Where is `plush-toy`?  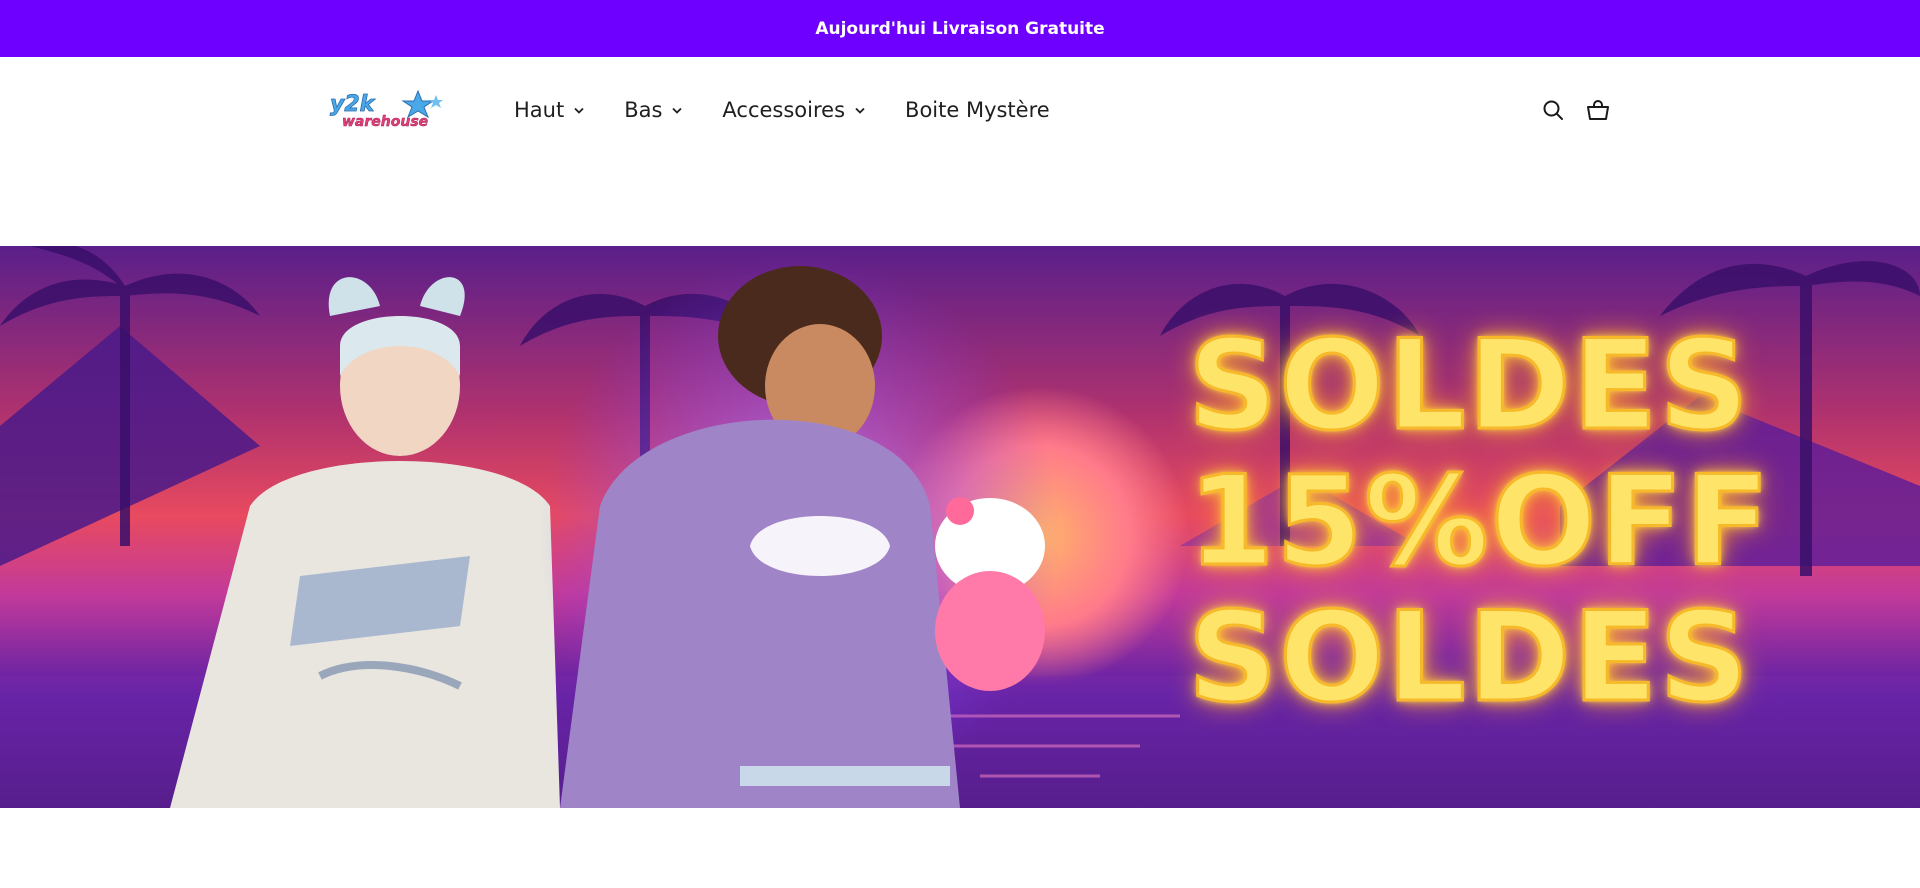 plush-toy is located at coordinates (990, 594).